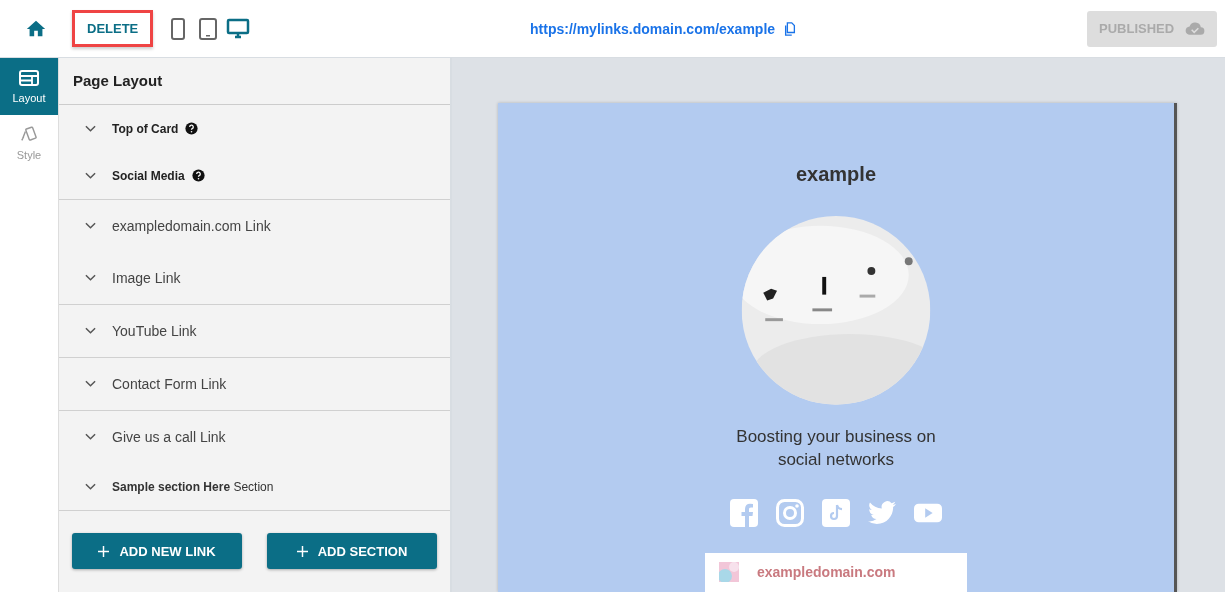 This screenshot has height=592, width=1225. What do you see at coordinates (254, 278) in the screenshot?
I see `layout-item: Image Link` at bounding box center [254, 278].